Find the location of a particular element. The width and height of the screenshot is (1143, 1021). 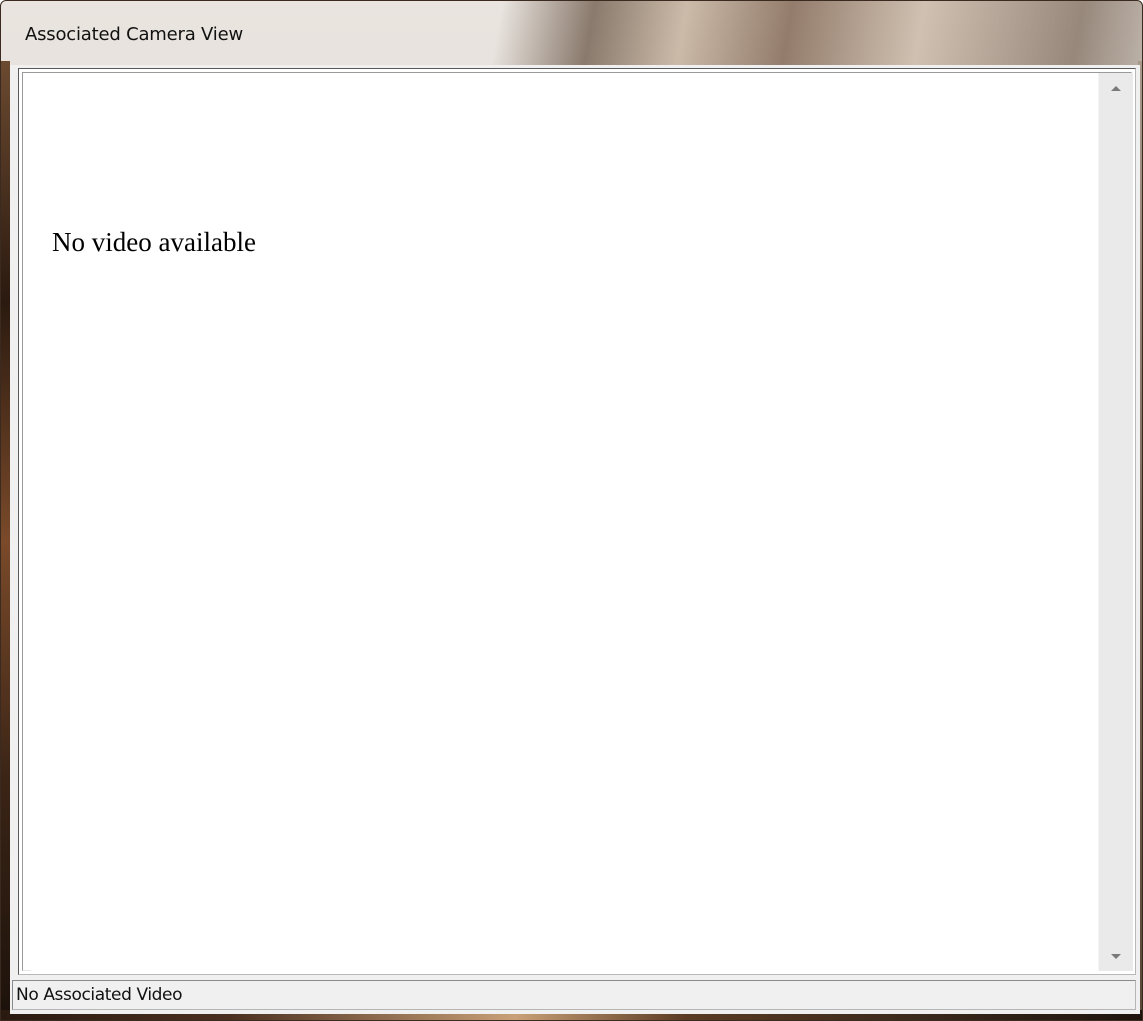

title-bar: Associated Camera View is located at coordinates (571, 33).